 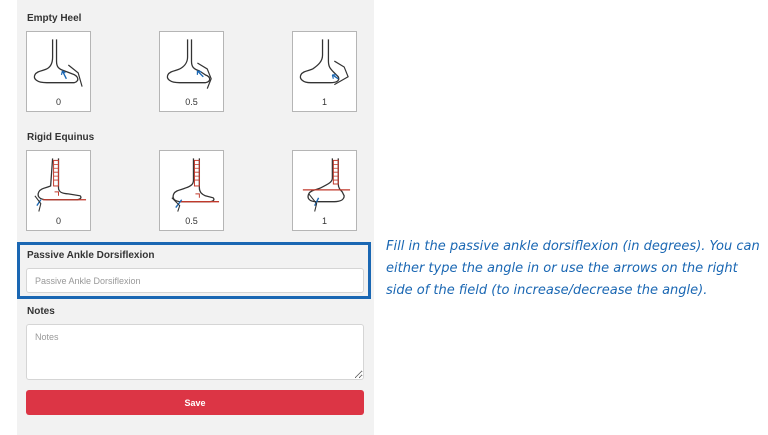 What do you see at coordinates (191, 102) in the screenshot?
I see `empty-heel-value-05: 0.5` at bounding box center [191, 102].